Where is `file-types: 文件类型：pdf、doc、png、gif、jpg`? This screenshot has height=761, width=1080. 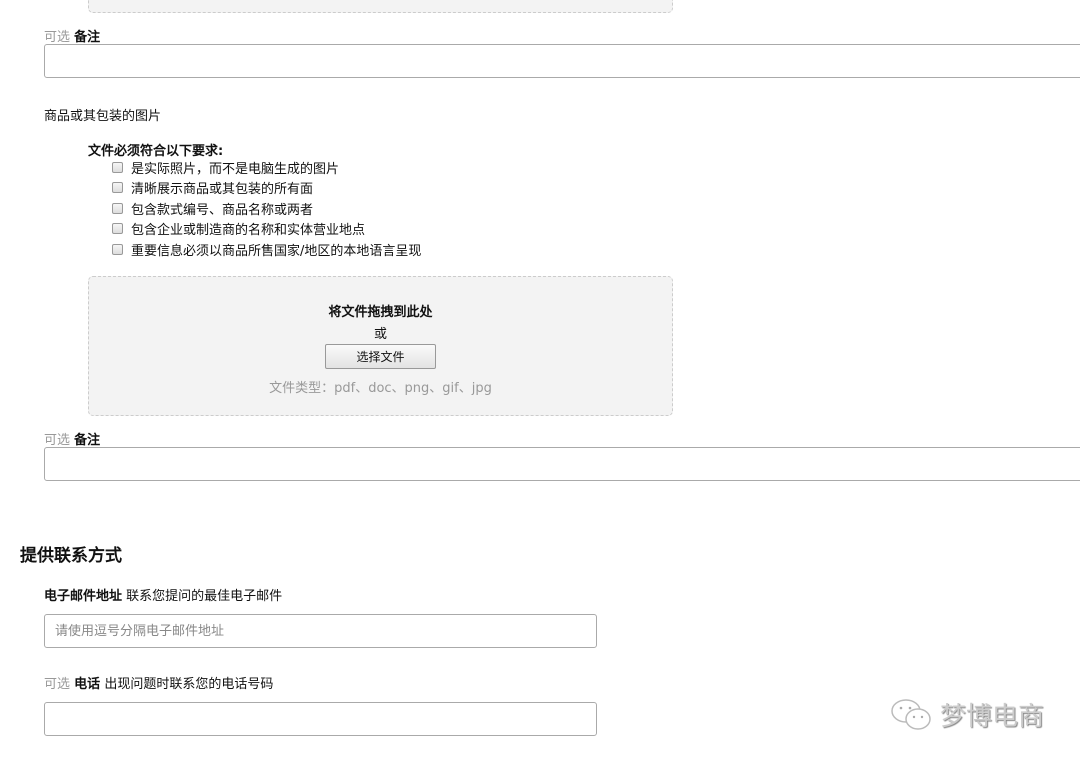
file-types: 文件类型：pdf、doc、png、gif、jpg is located at coordinates (380, 388).